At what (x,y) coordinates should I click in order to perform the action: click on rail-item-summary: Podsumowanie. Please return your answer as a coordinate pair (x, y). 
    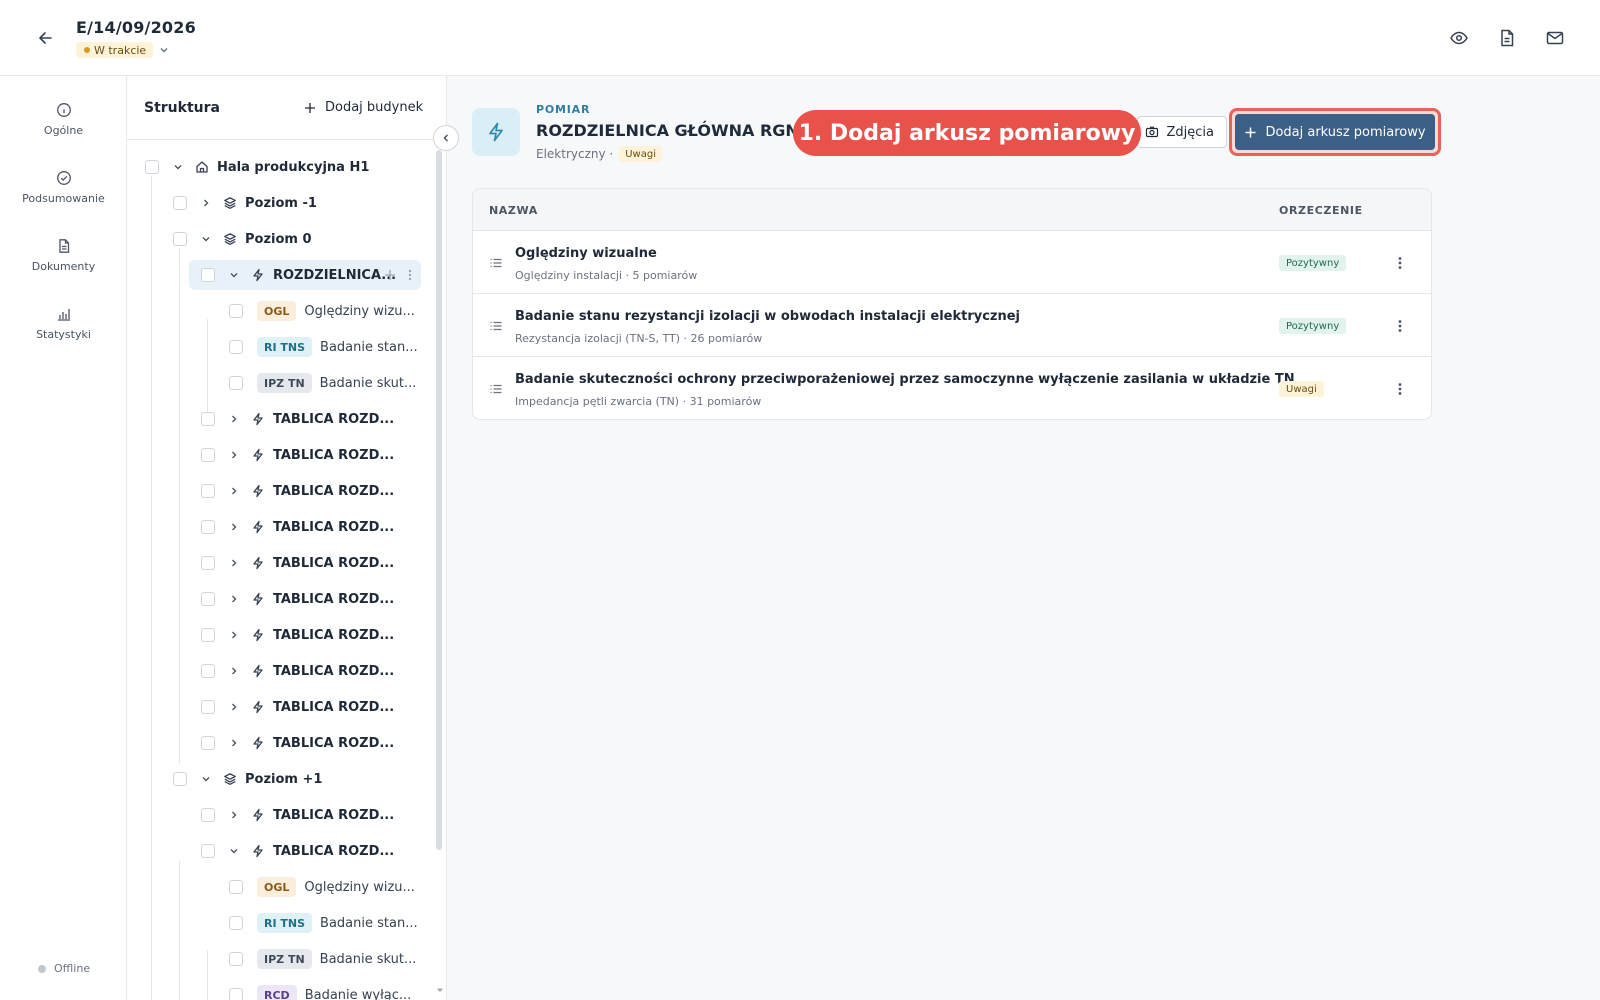
    Looking at the image, I should click on (63, 187).